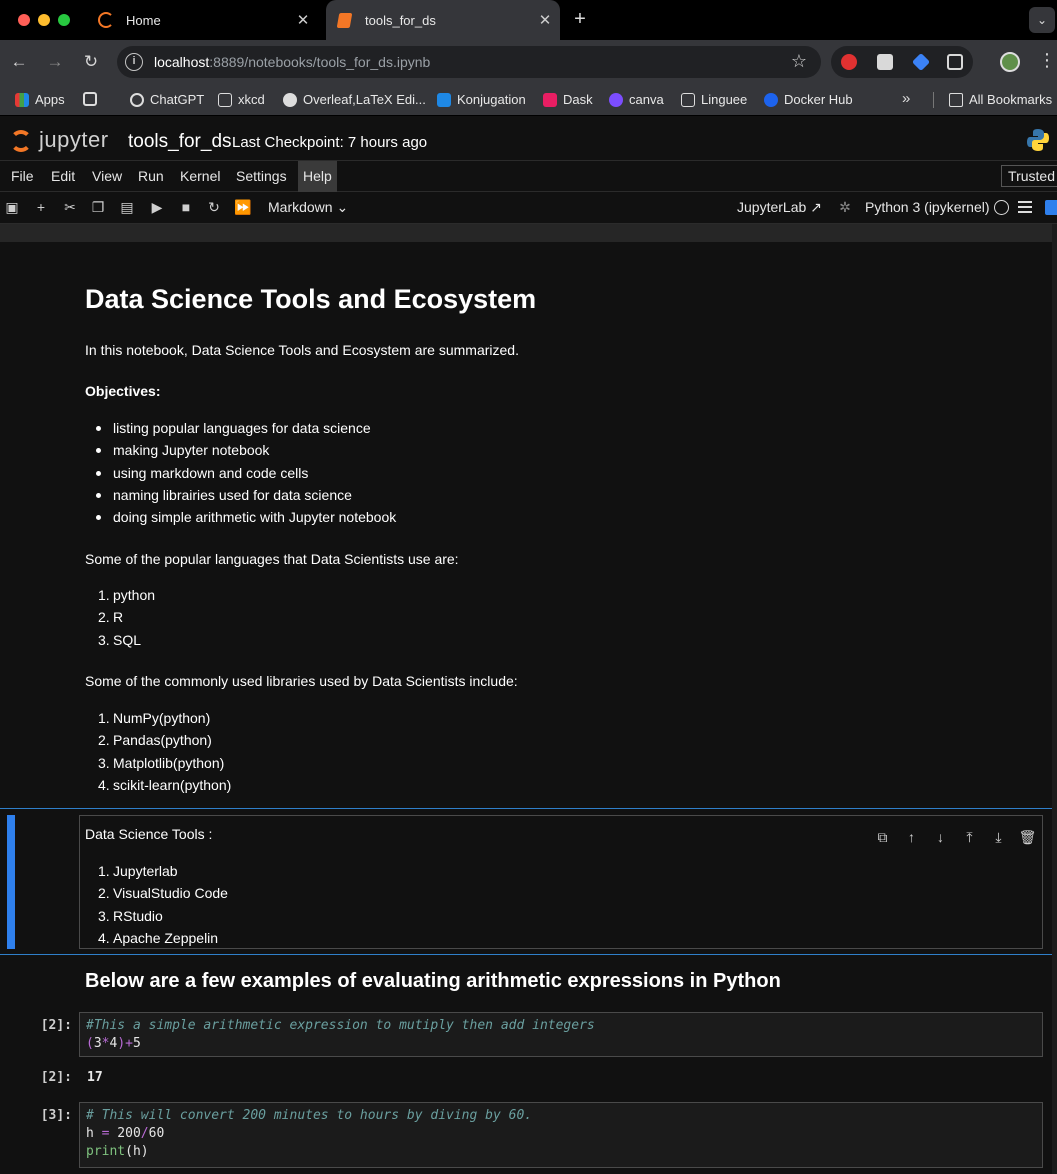 This screenshot has width=1057, height=1174. I want to click on tab-home: Home ✕, so click(202, 20).